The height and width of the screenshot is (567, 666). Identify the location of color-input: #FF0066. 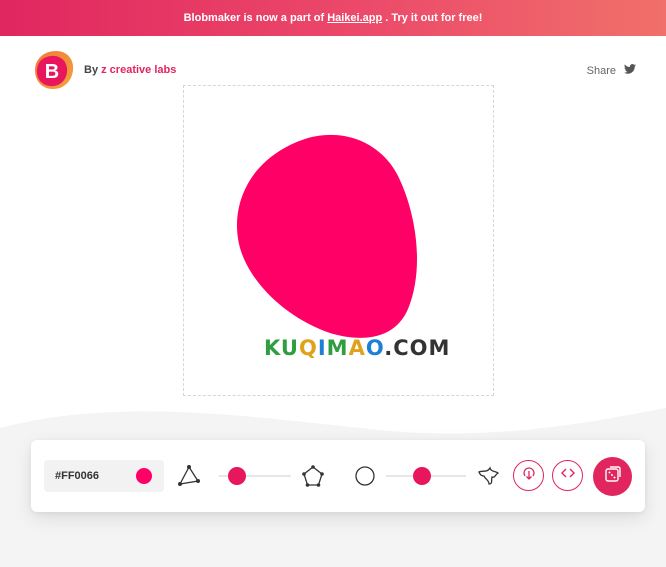
(104, 476).